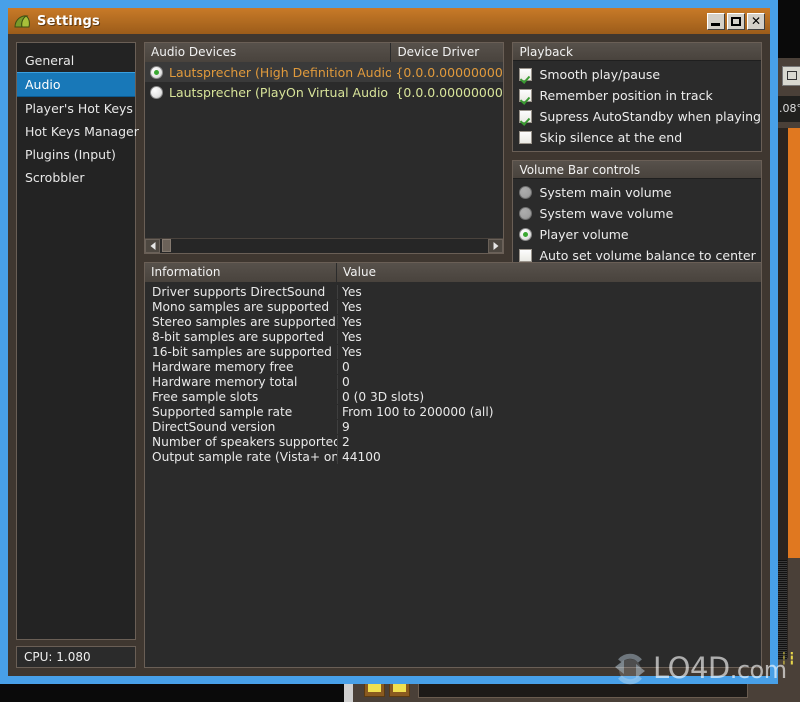 The height and width of the screenshot is (702, 800). Describe the element at coordinates (453, 321) in the screenshot. I see `table-row: Stereo samples are supported Yes` at that location.